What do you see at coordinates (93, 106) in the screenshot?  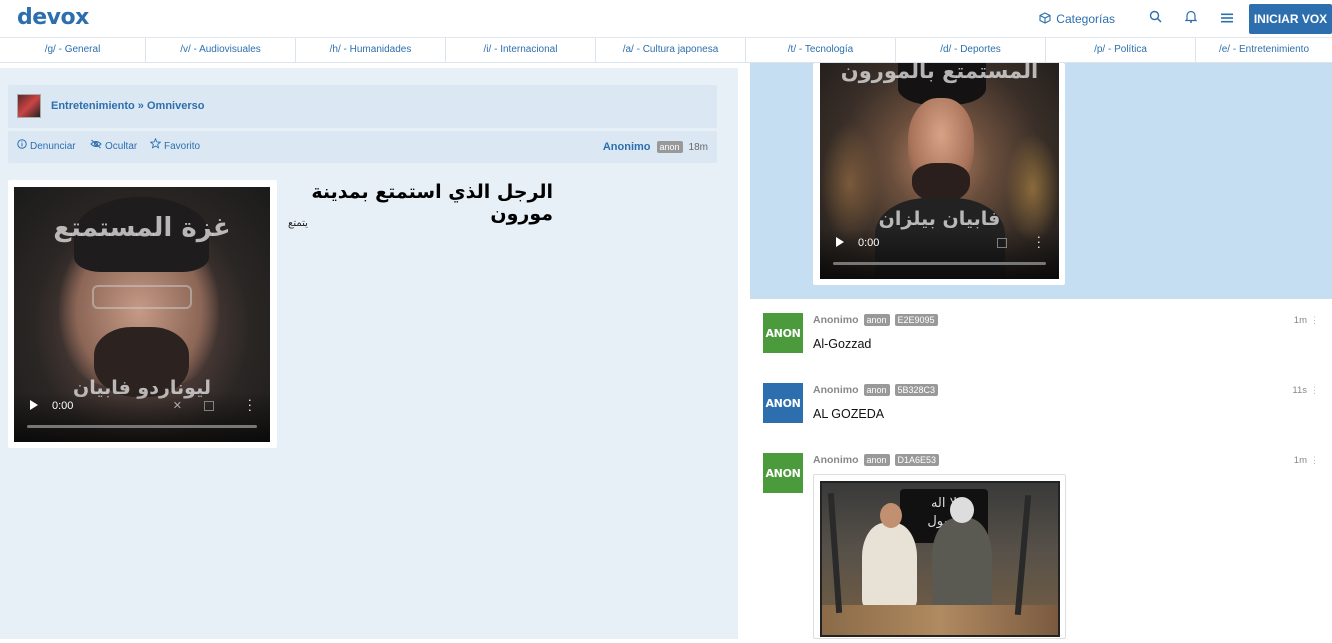 I see `breadcrumb-category: Entretenimiento` at bounding box center [93, 106].